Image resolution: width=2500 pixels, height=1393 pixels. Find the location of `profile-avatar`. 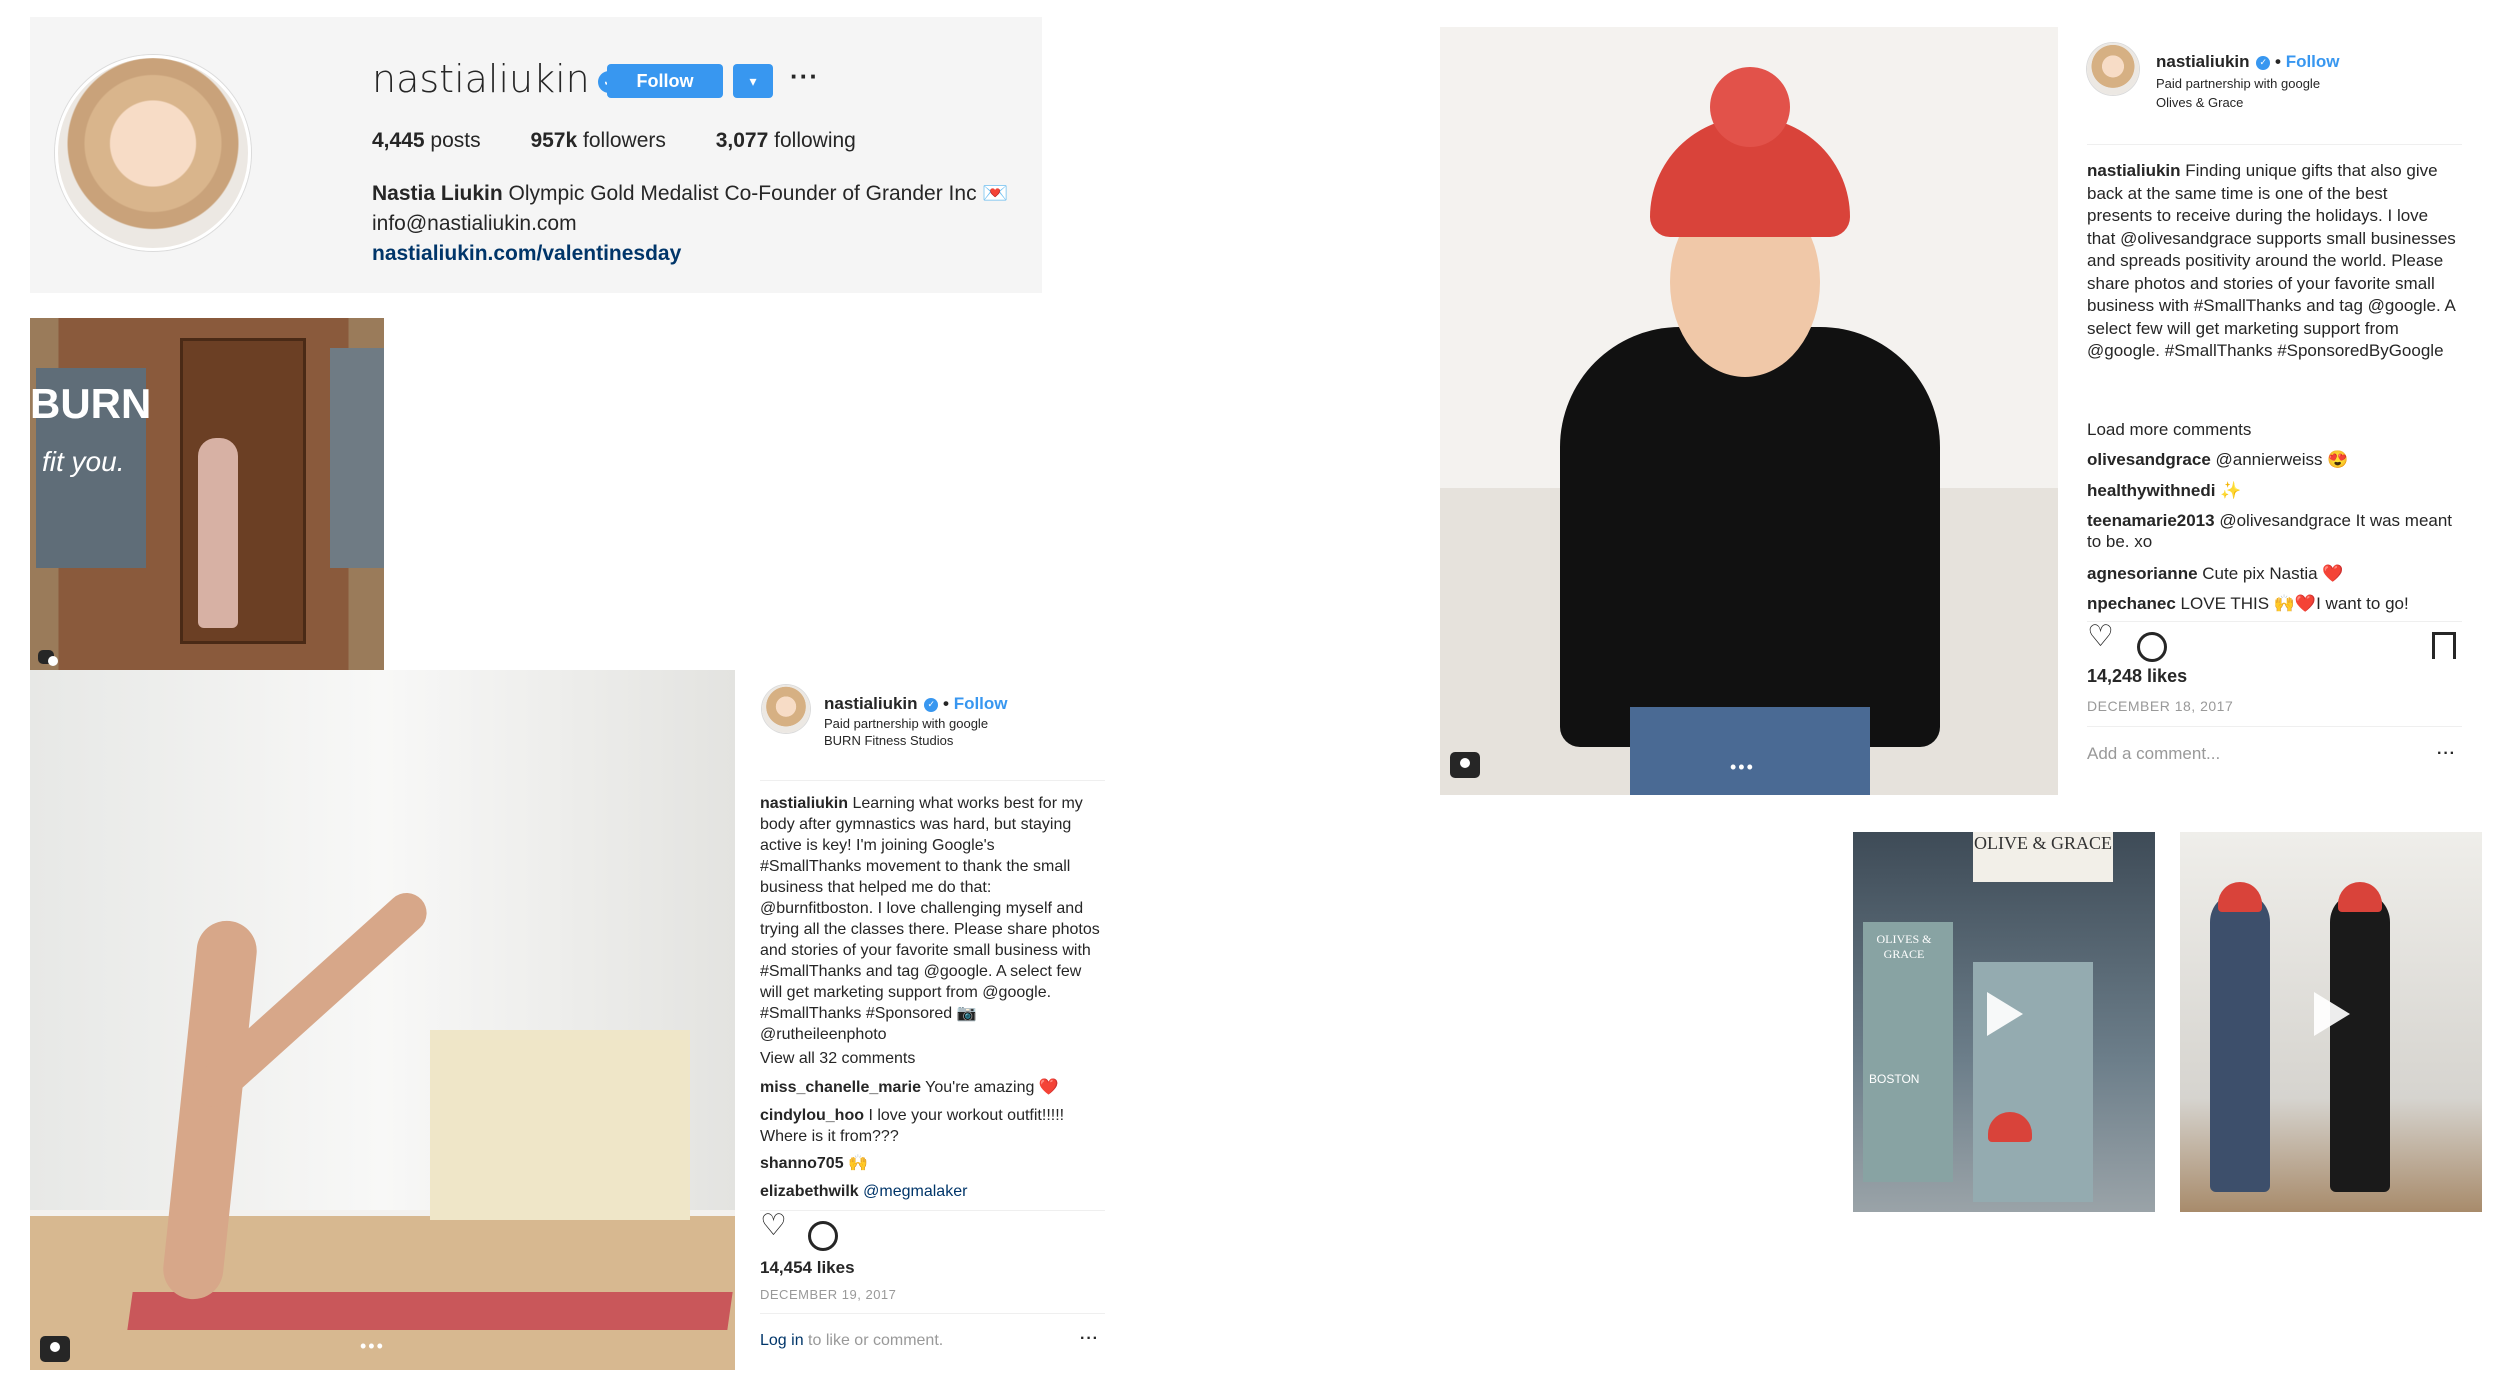

profile-avatar is located at coordinates (153, 153).